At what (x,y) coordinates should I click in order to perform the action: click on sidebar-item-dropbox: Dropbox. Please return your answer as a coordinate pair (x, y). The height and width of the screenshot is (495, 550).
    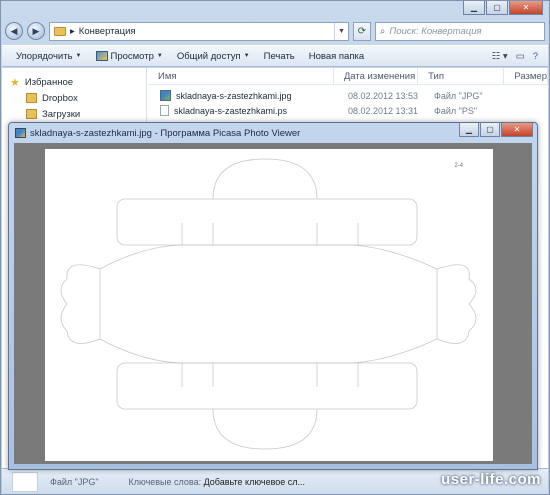
    Looking at the image, I should click on (74, 98).